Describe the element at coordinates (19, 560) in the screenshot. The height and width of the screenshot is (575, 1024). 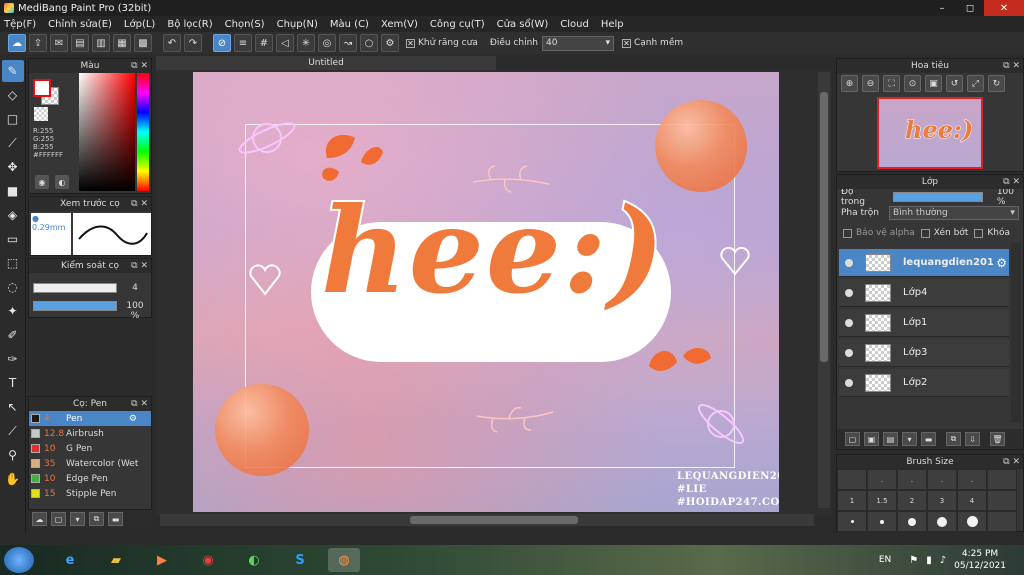
I see `windows-start-icon` at that location.